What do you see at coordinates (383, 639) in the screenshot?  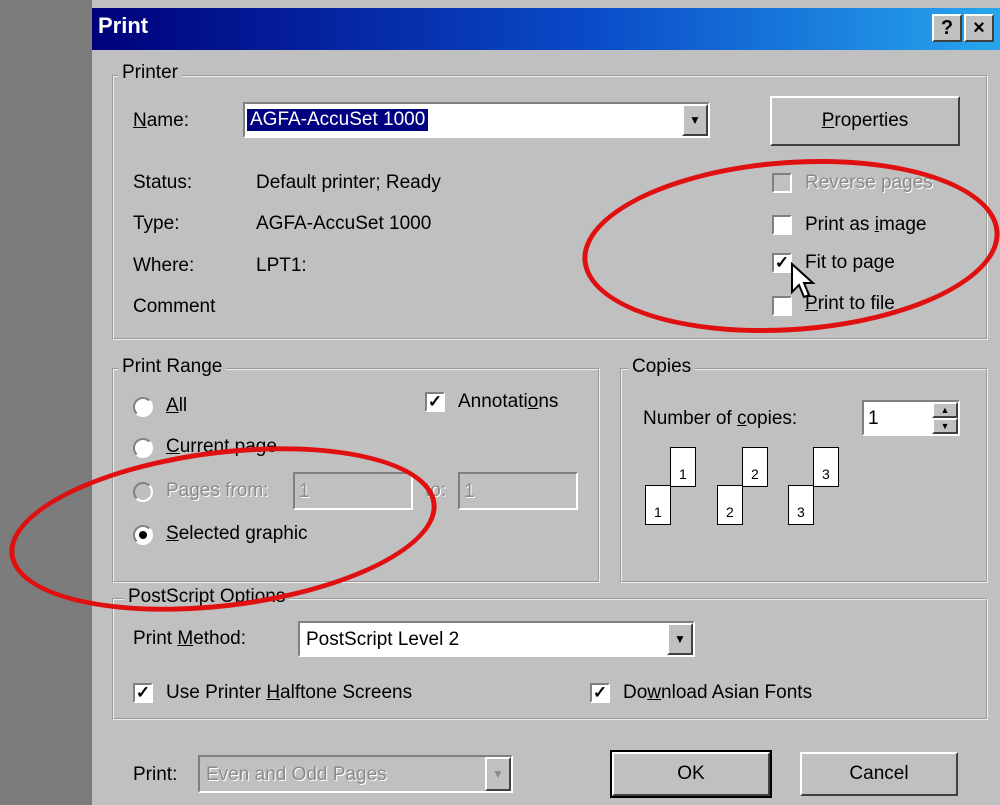 I see `print-method-value: PostScript Level 2` at bounding box center [383, 639].